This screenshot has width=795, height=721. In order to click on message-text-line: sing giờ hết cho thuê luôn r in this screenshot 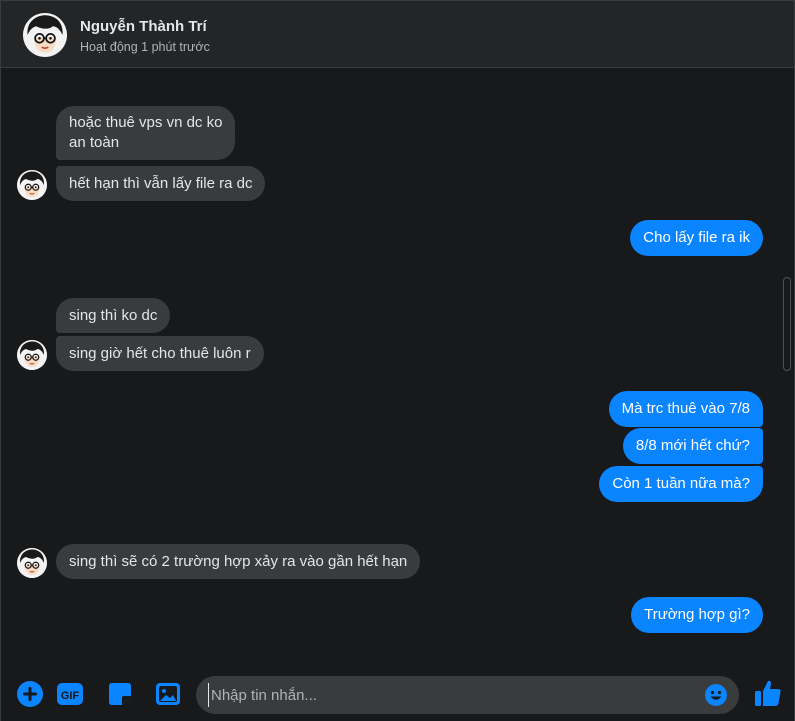, I will do `click(160, 353)`.